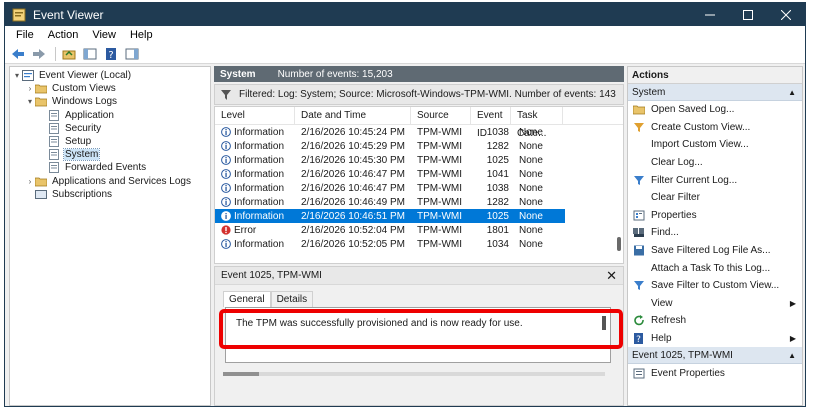 The image size is (813, 412). What do you see at coordinates (110, 115) in the screenshot?
I see `tree-item-application: Application` at bounding box center [110, 115].